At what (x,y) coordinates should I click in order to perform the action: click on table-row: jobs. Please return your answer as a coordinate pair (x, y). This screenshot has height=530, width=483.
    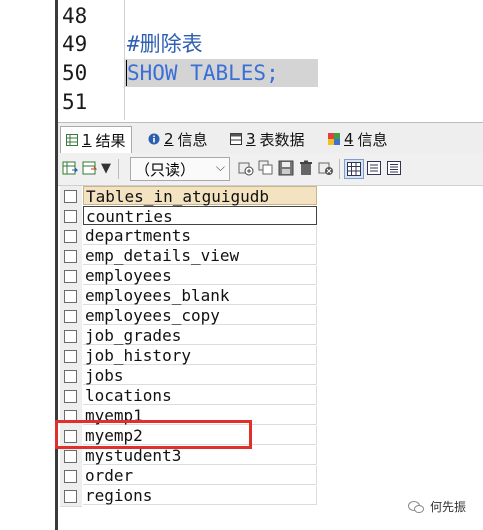
    Looking at the image, I should click on (189, 376).